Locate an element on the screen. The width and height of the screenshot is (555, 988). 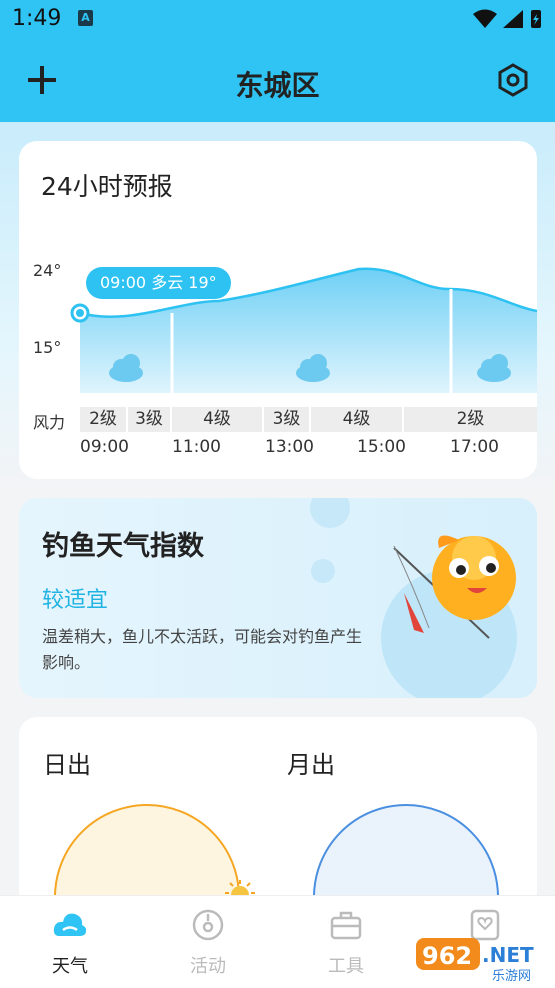
page-title: 东城区 is located at coordinates (277, 85).